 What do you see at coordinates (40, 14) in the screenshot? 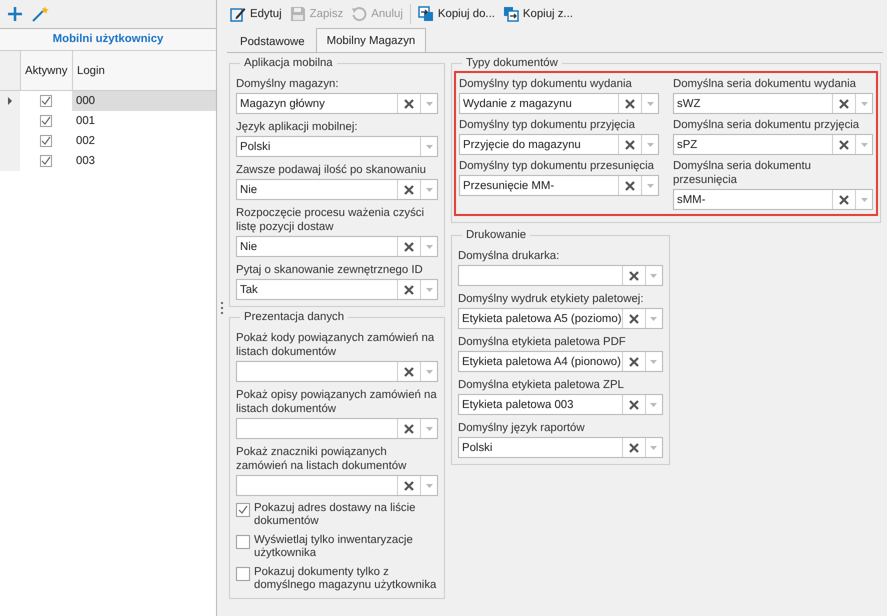
I see `magic-wand-icon` at bounding box center [40, 14].